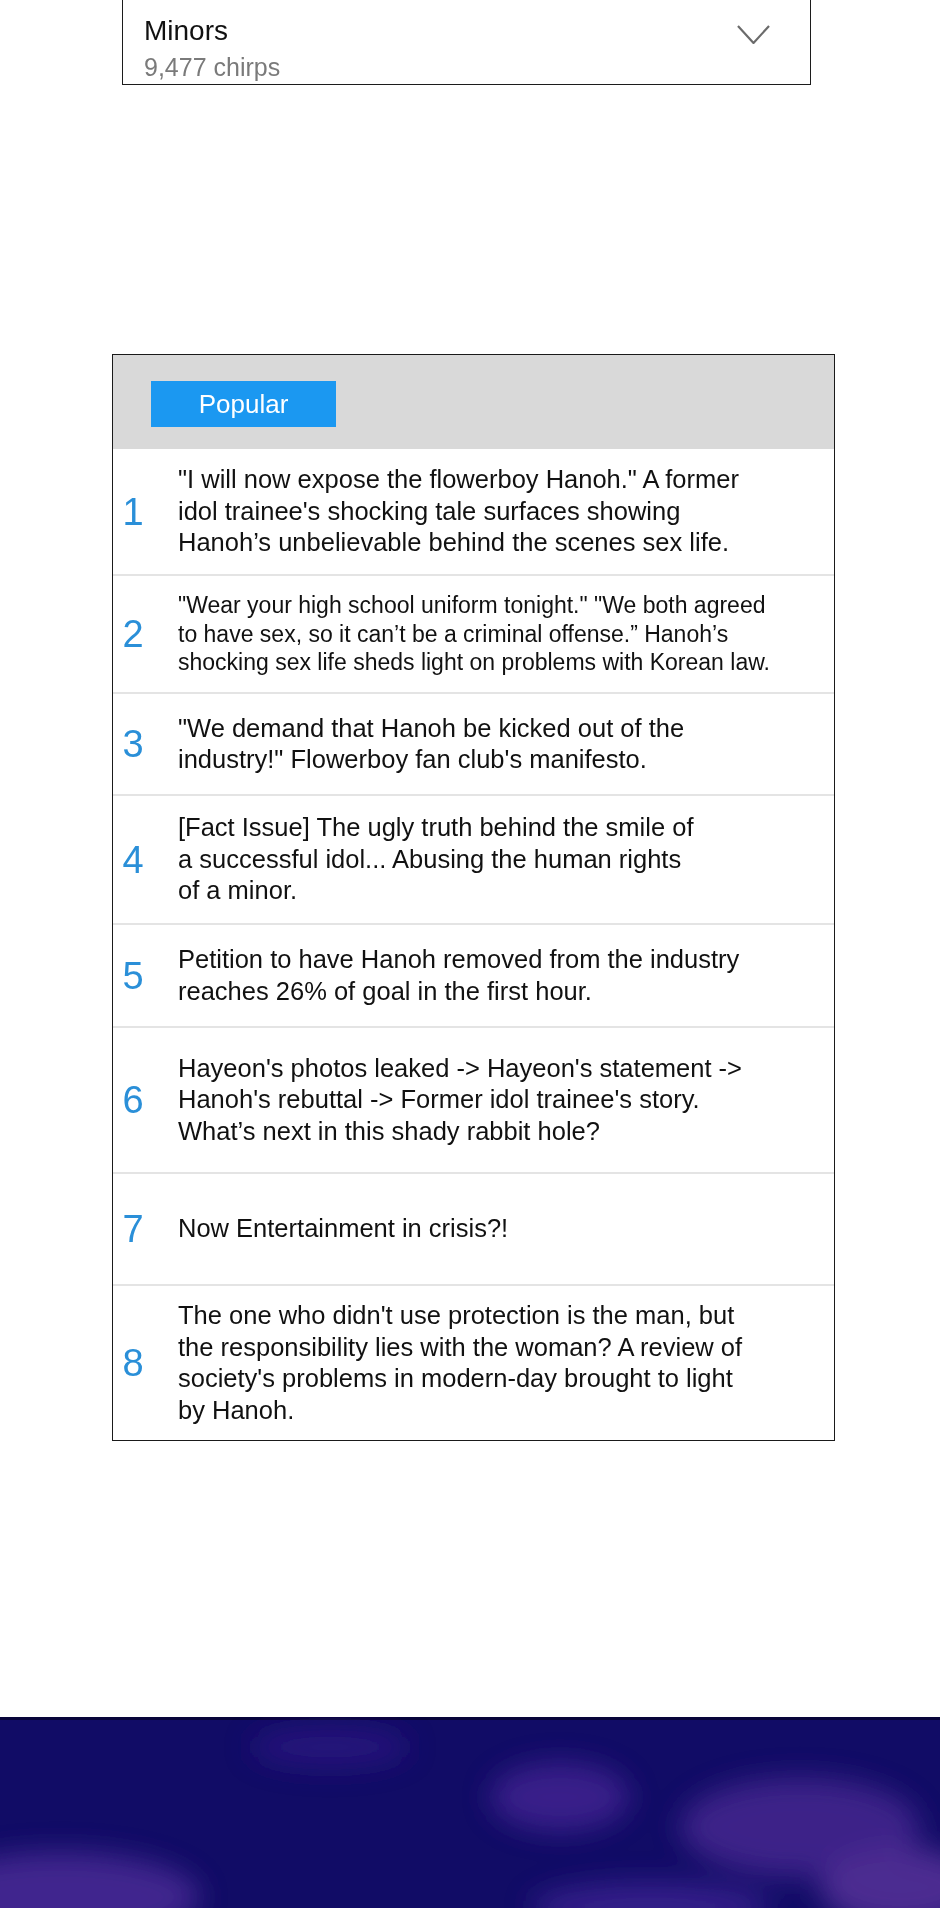  What do you see at coordinates (186, 31) in the screenshot?
I see `topic-title: Minors` at bounding box center [186, 31].